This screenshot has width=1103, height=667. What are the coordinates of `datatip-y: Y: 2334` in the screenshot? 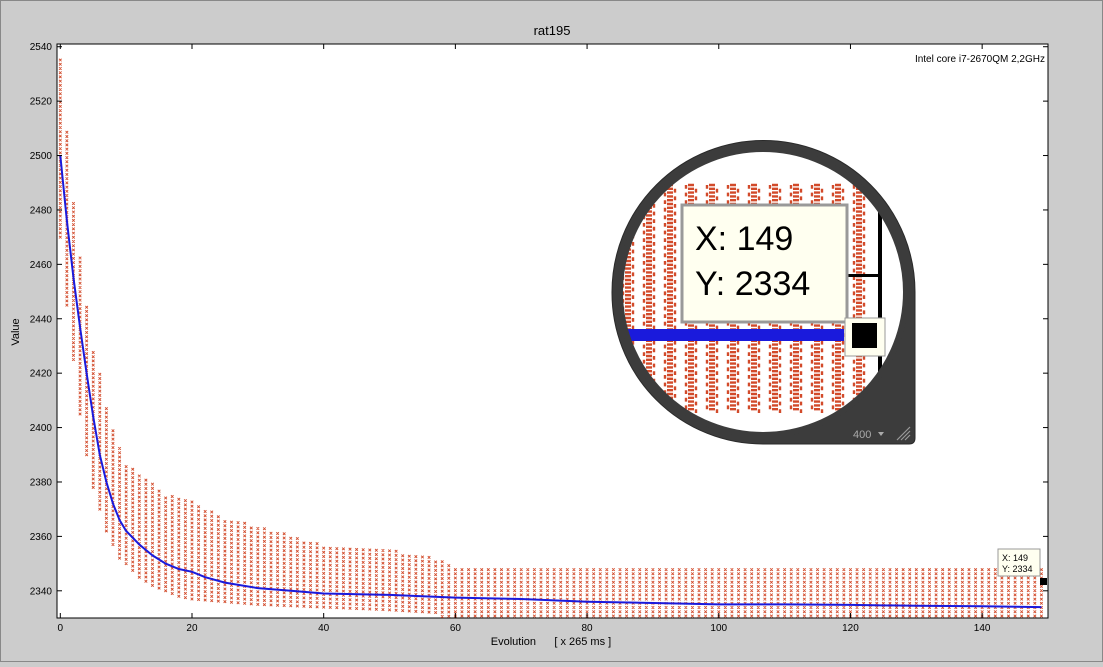 It's located at (1017, 569).